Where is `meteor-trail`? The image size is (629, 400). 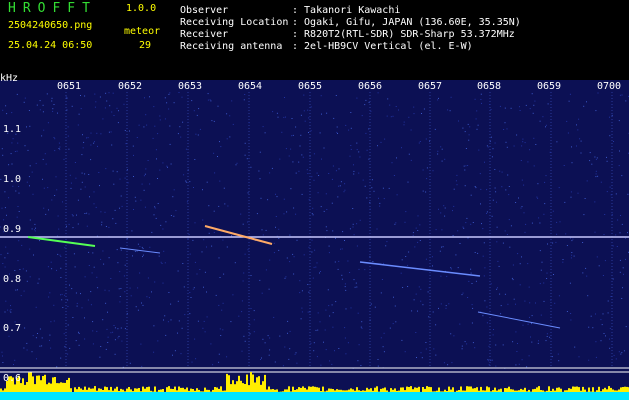
meteor-trail is located at coordinates (420, 269).